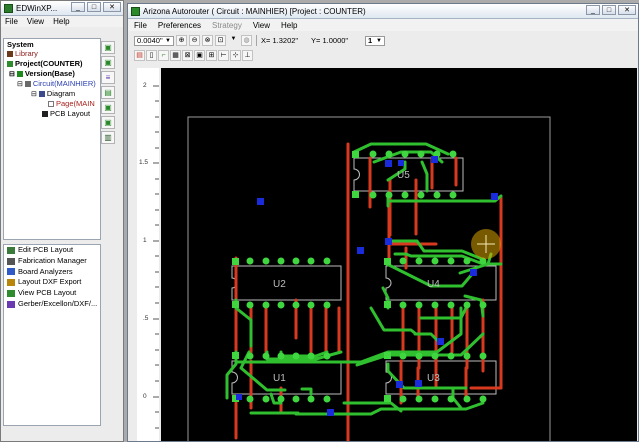 The width and height of the screenshot is (639, 442). Describe the element at coordinates (108, 62) in the screenshot. I see `tool-green2-icon: ▣` at that location.